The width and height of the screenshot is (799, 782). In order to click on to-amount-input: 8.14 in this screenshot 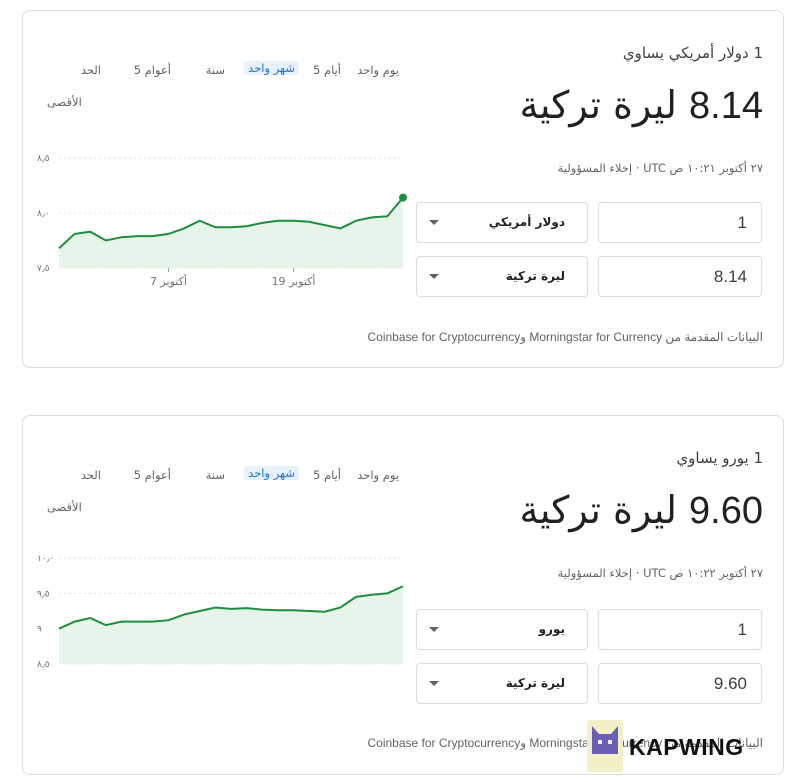, I will do `click(680, 276)`.